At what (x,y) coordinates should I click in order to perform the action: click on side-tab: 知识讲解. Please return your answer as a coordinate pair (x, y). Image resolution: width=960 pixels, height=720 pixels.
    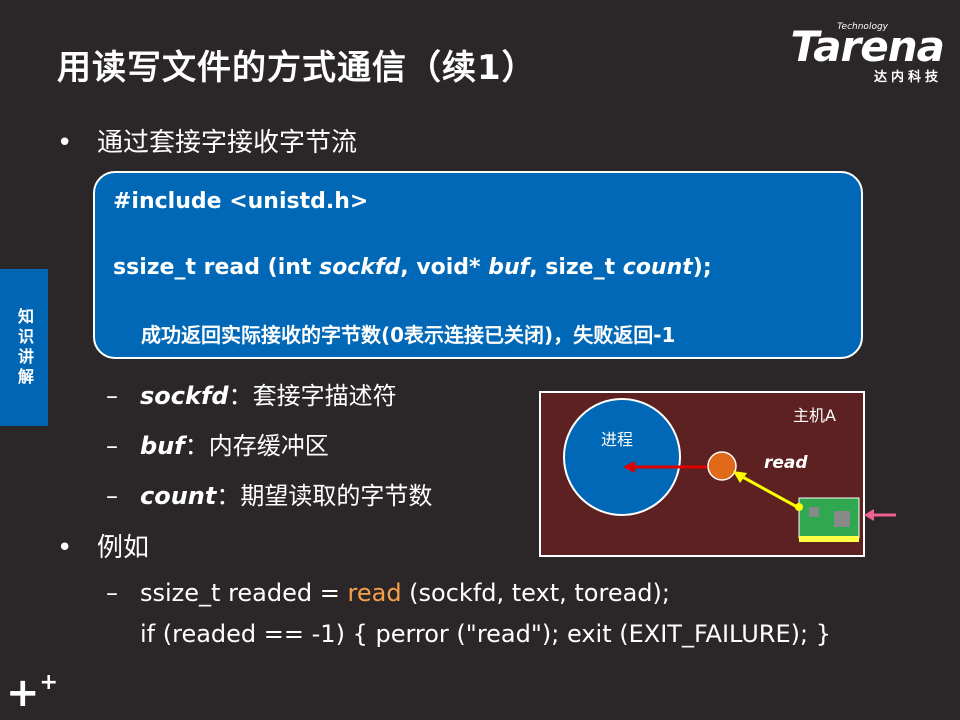
    Looking at the image, I should click on (24, 347).